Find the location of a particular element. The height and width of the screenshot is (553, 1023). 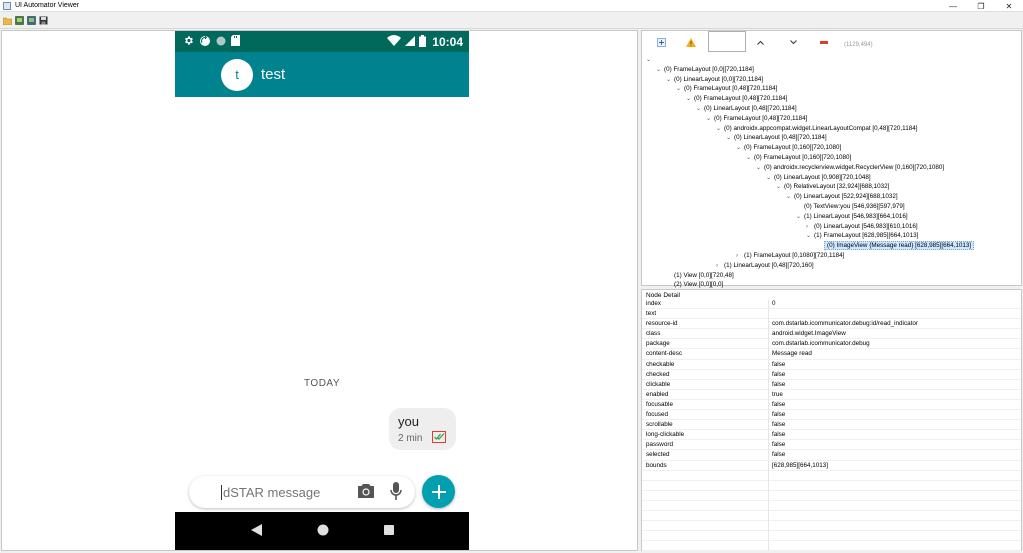

property-row: bounds [628,985][664,1013] is located at coordinates (831, 465).